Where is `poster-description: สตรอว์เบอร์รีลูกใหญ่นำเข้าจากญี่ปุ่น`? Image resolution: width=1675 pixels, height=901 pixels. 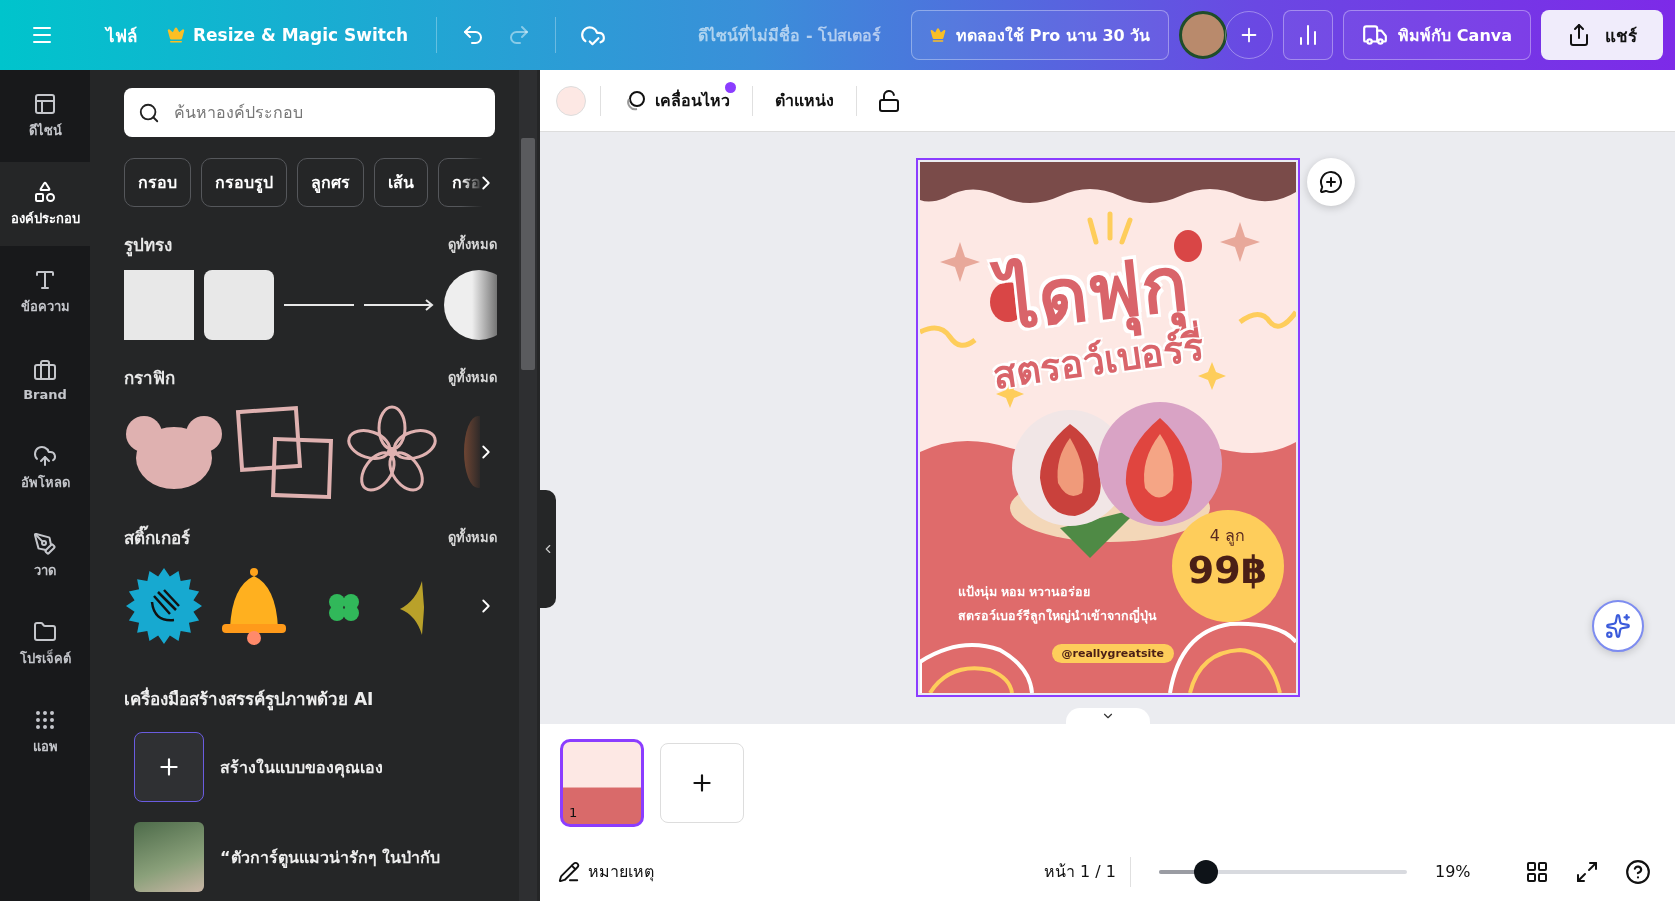 poster-description: สตรอว์เบอร์รีลูกใหญ่นำเข้าจากญี่ปุ่น is located at coordinates (1057, 616).